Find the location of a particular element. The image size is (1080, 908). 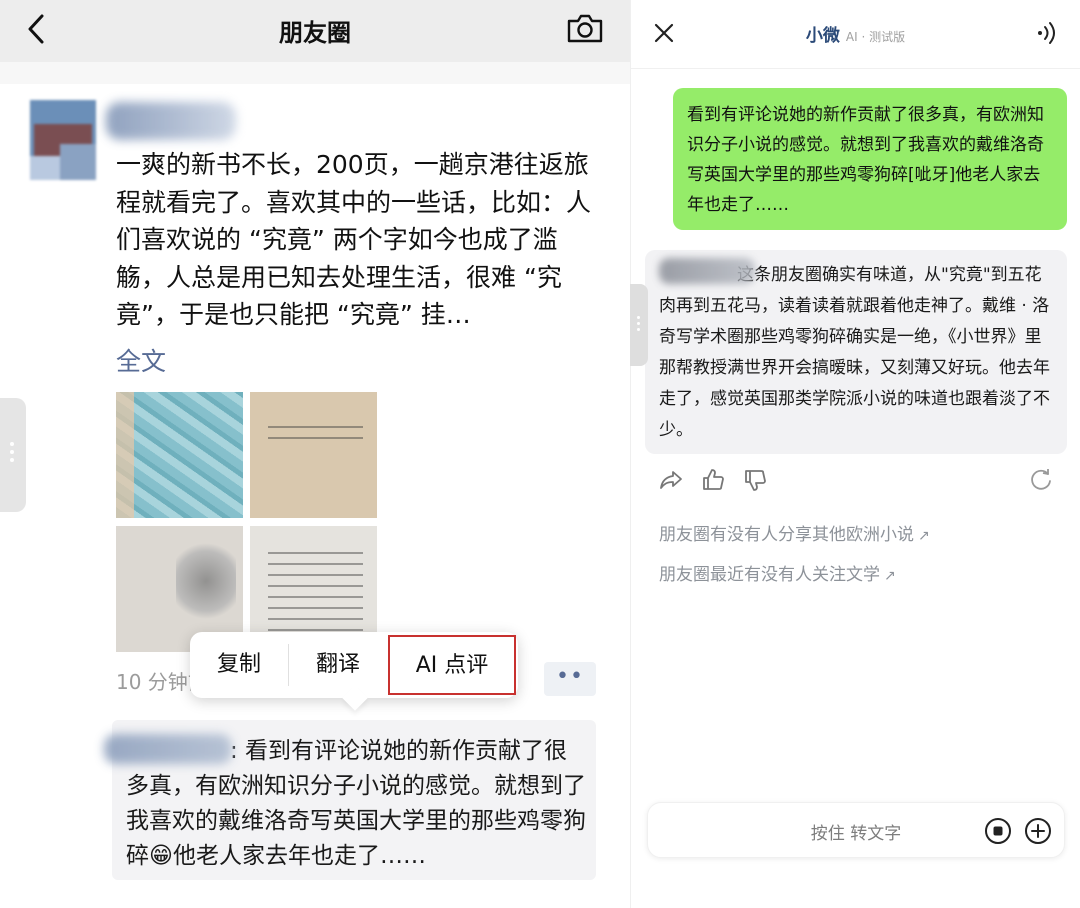

thumbs-down-icon is located at coordinates (755, 480).